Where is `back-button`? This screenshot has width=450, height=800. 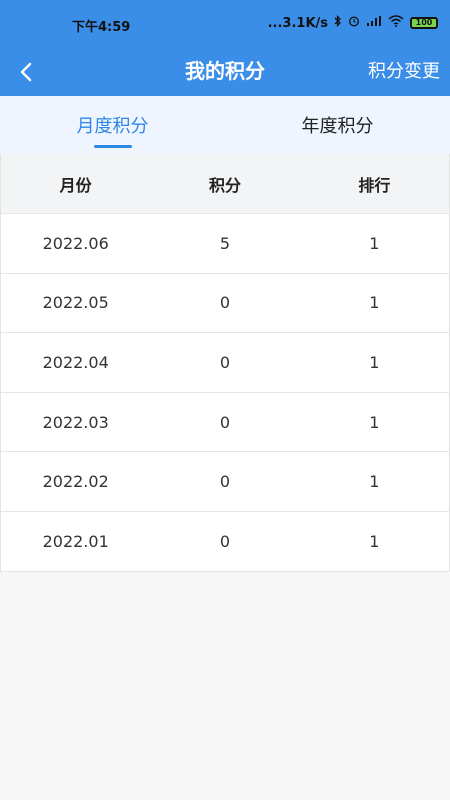
back-button is located at coordinates (26, 72).